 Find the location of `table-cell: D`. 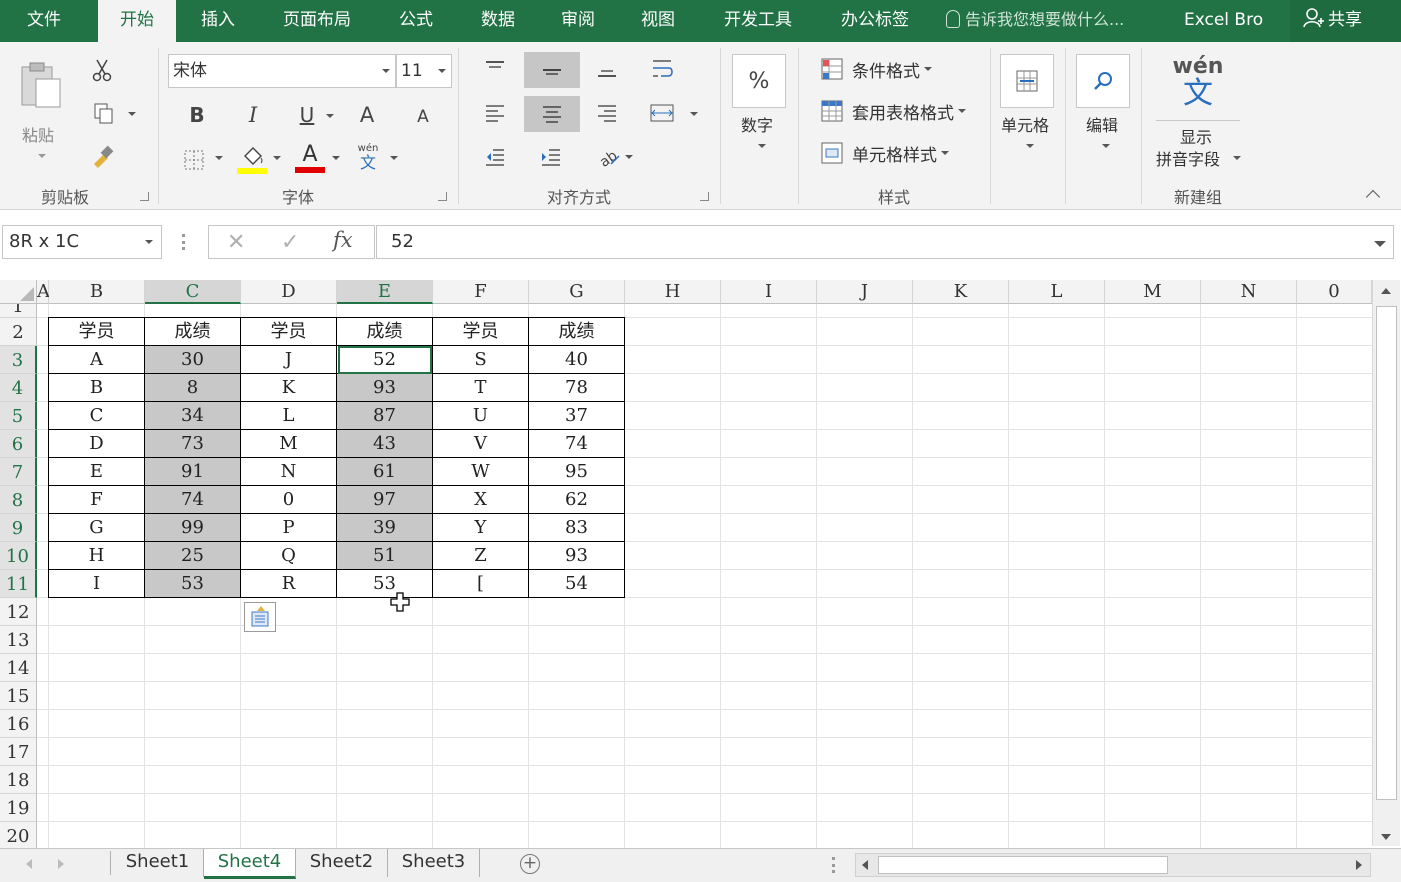

table-cell: D is located at coordinates (97, 444).